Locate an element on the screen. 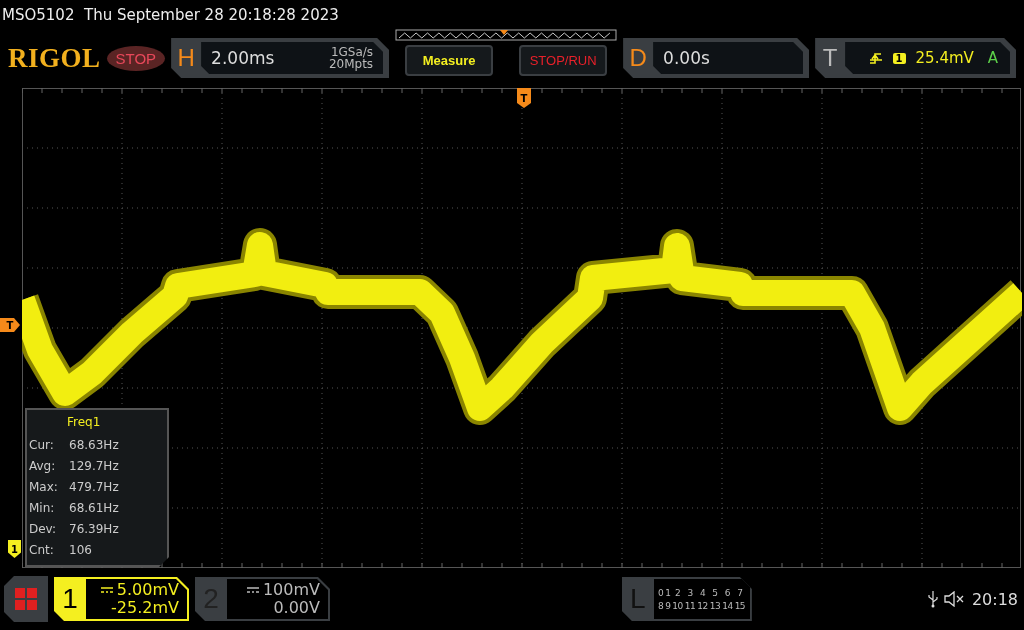 The width and height of the screenshot is (1024, 630). channel-marker: 1 is located at coordinates (14, 549).